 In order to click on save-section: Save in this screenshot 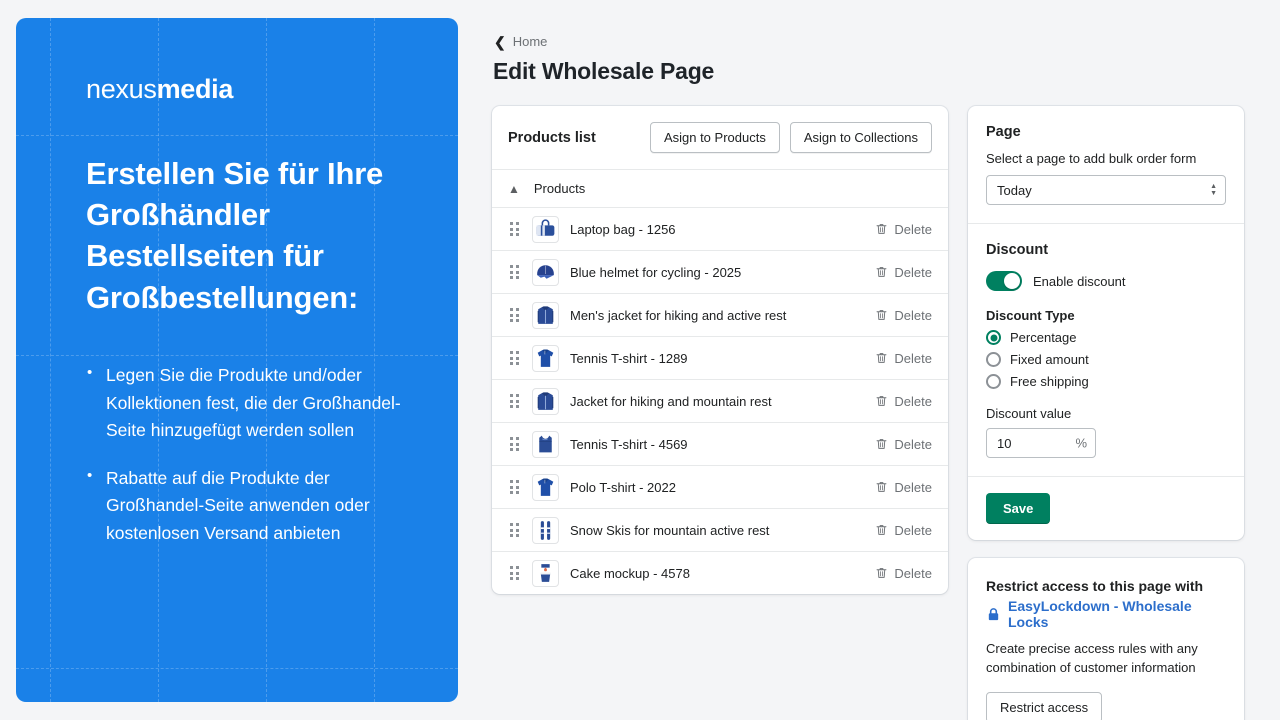, I will do `click(1106, 508)`.